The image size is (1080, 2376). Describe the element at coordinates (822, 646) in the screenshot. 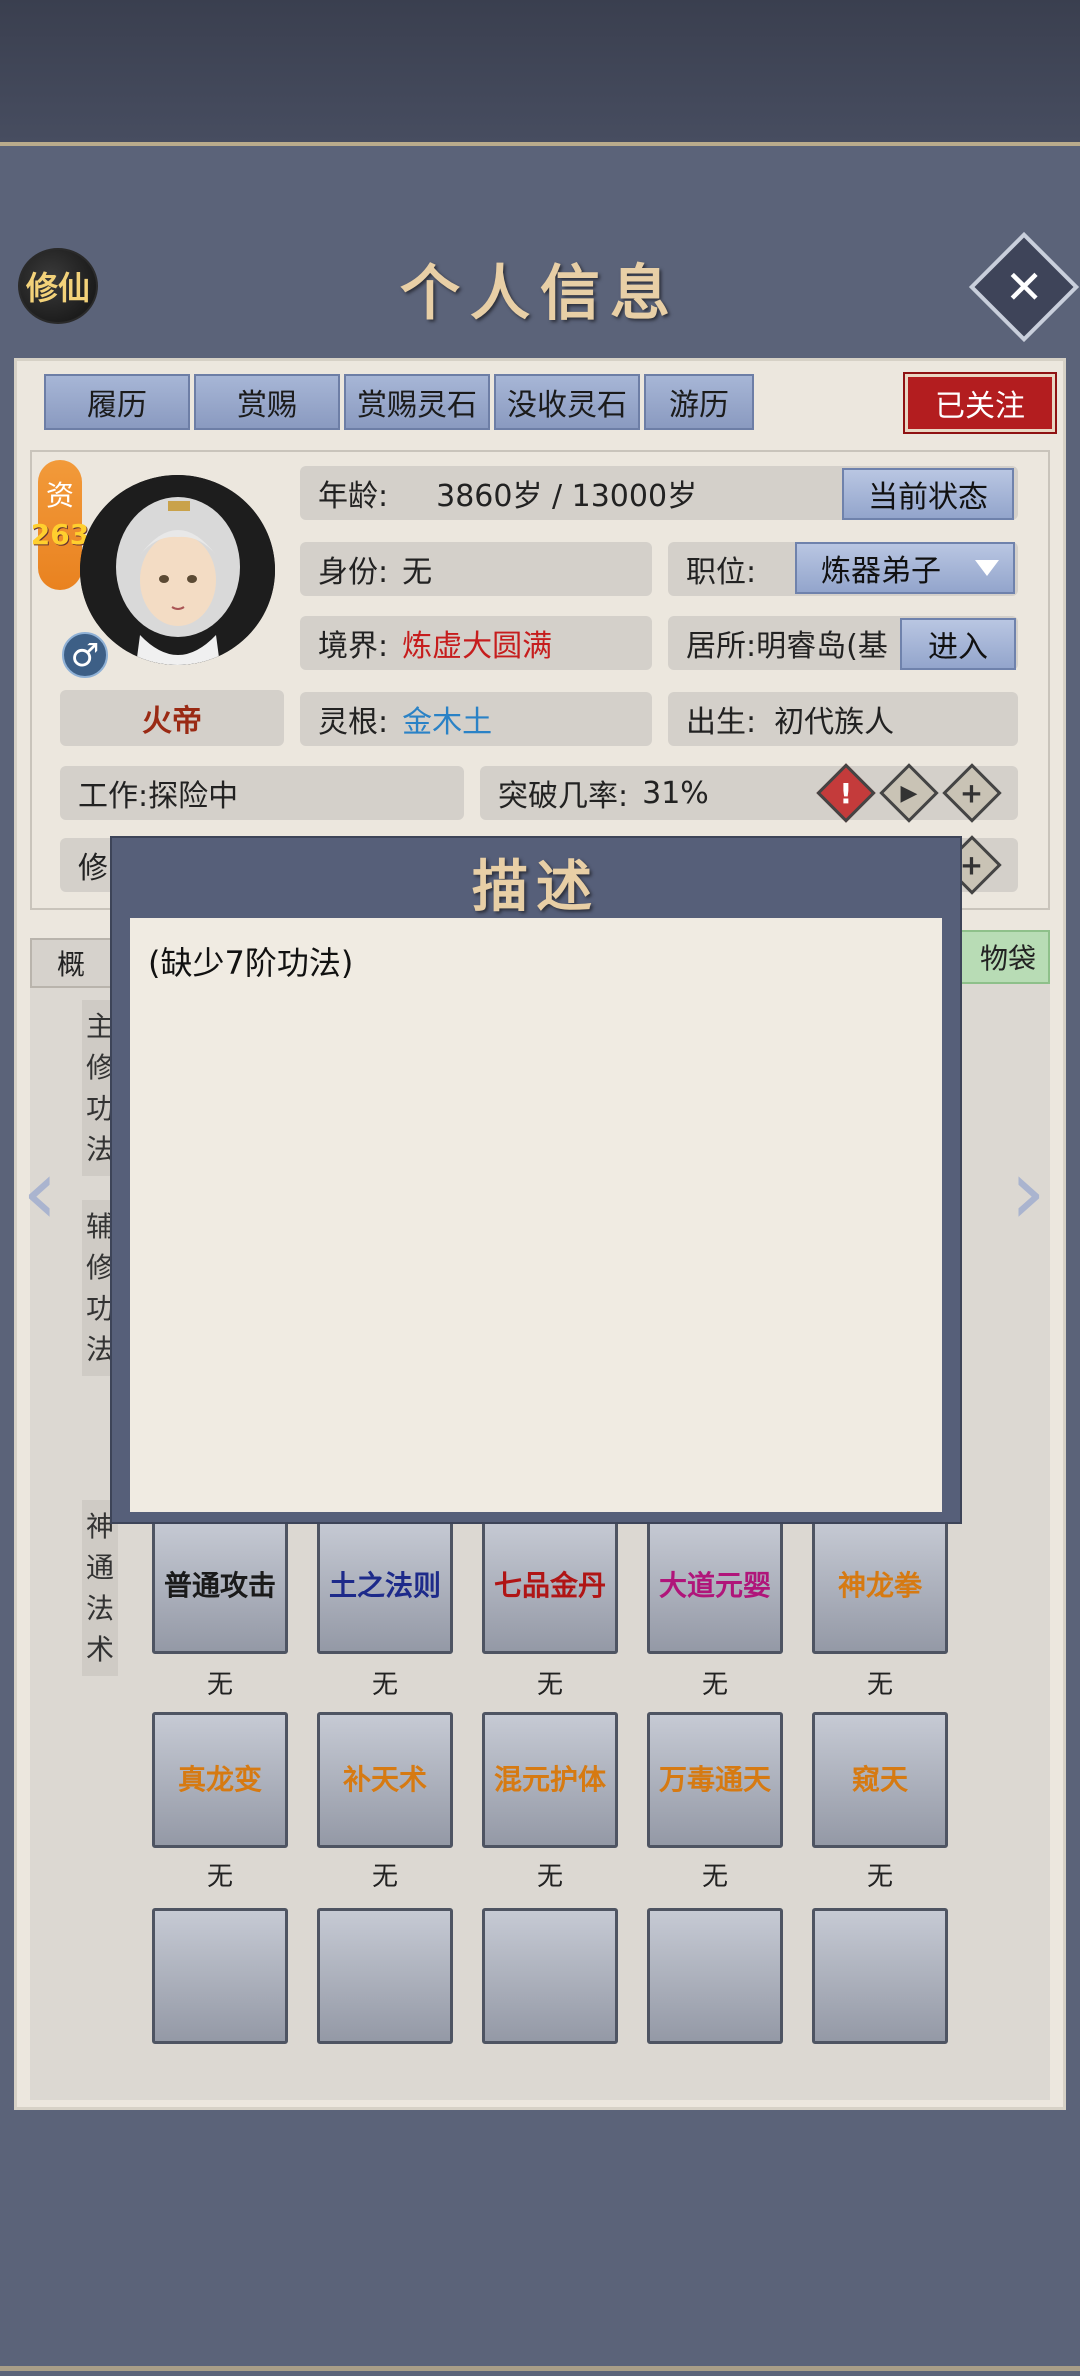

I see `residence-value: 明睿岛(基` at that location.